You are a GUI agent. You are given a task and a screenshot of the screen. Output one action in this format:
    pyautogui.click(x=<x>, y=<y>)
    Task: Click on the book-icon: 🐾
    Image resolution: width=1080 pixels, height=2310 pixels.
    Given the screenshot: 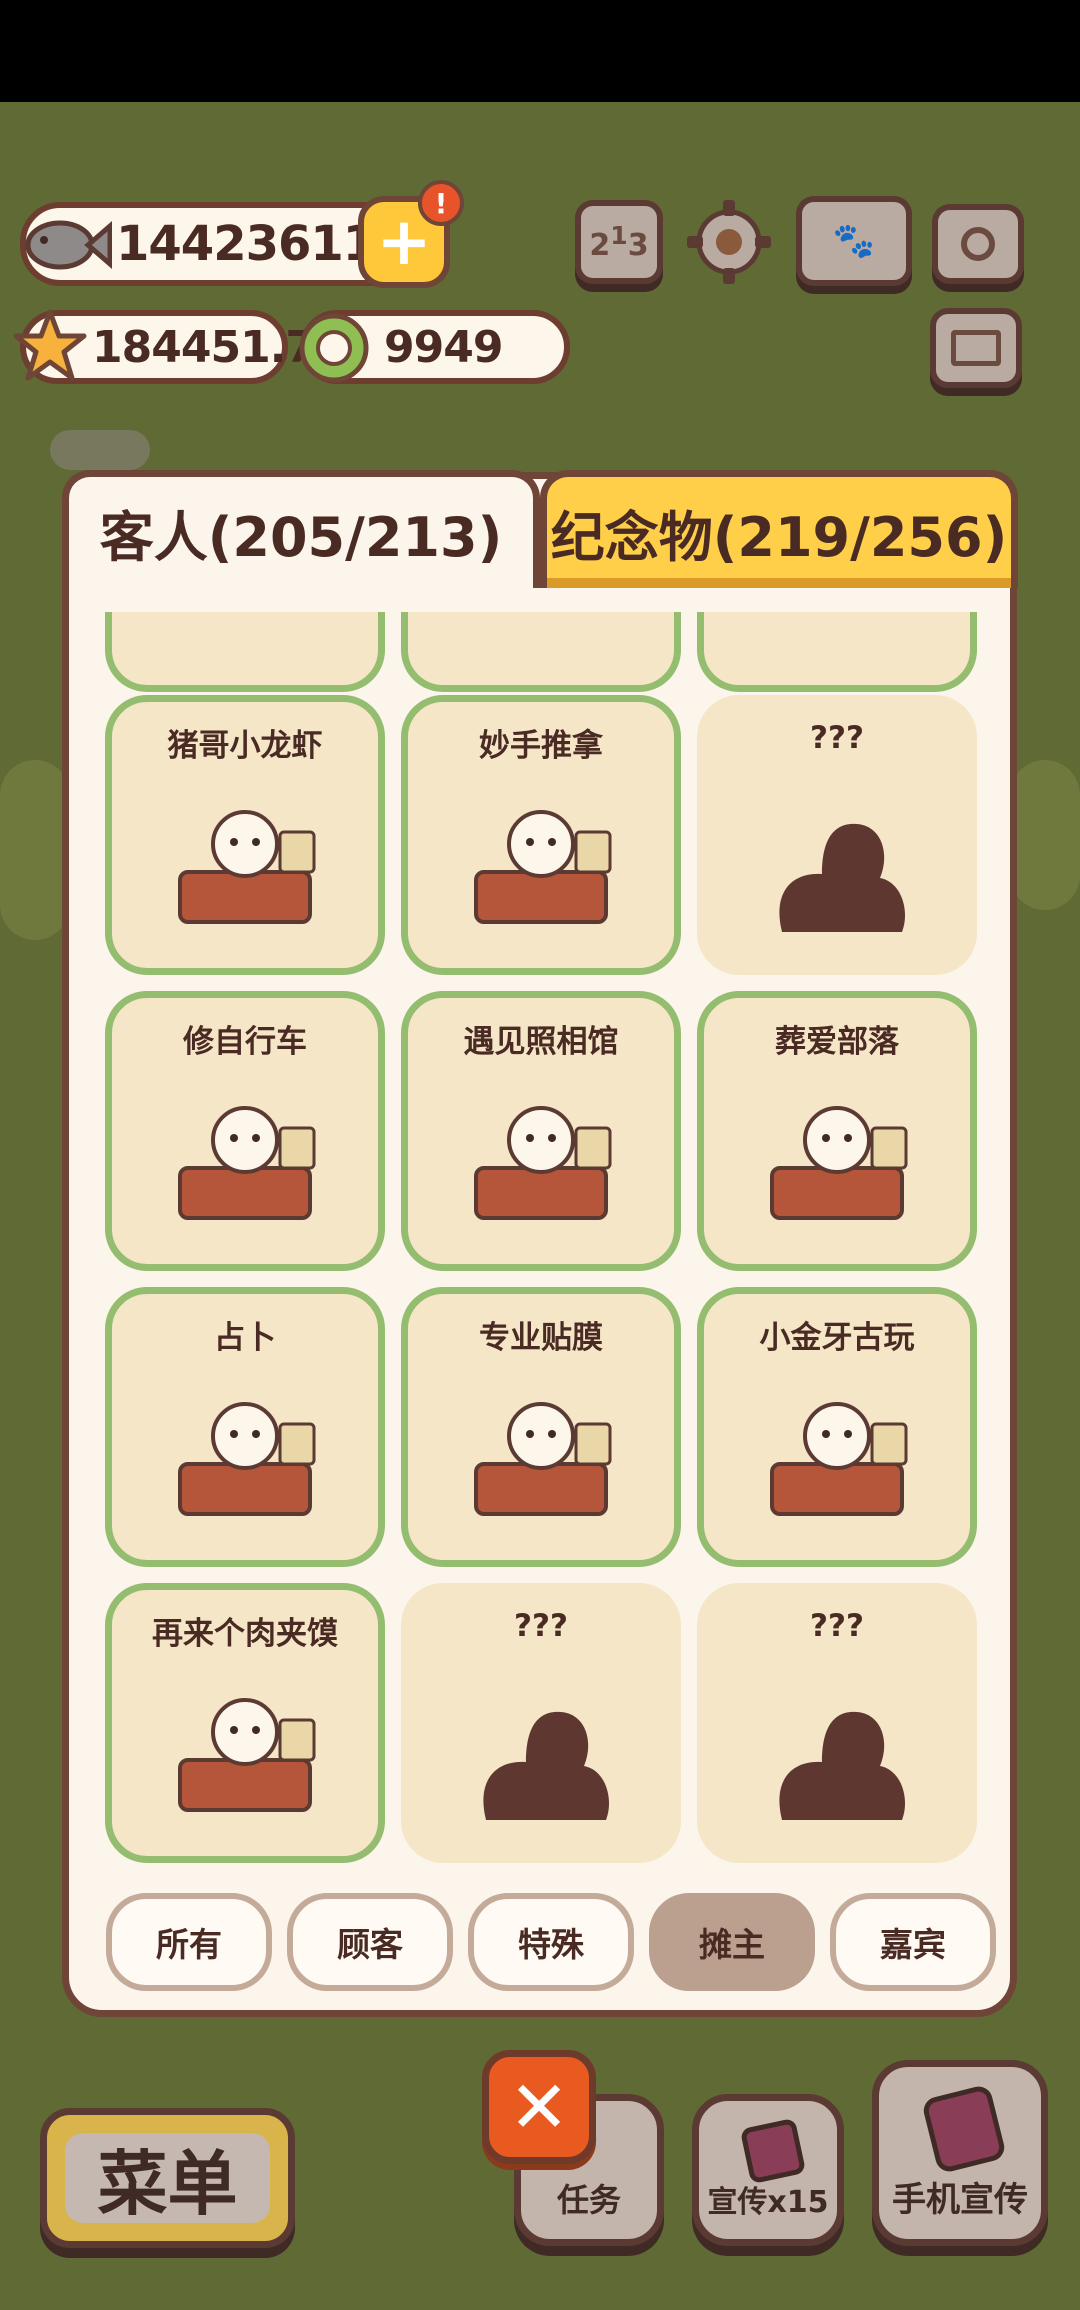 What is the action you would take?
    pyautogui.click(x=854, y=241)
    